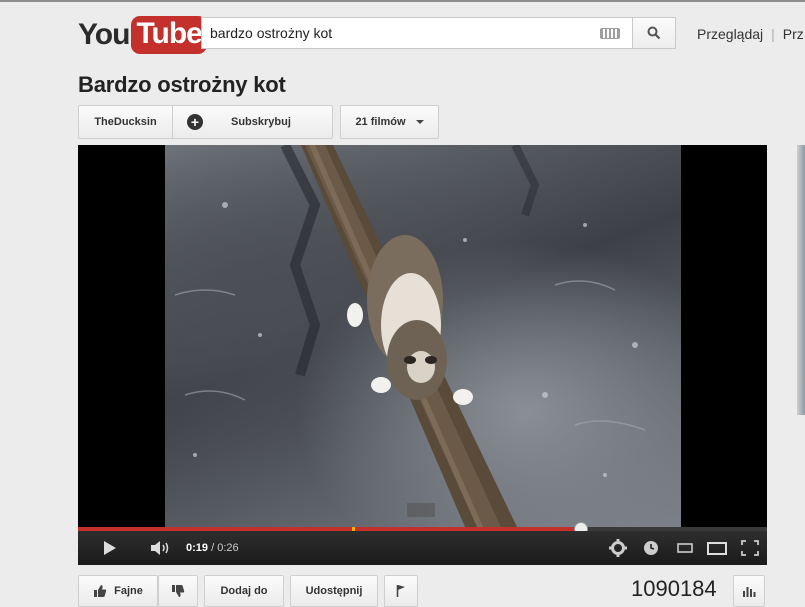 The width and height of the screenshot is (805, 607). Describe the element at coordinates (793, 34) in the screenshot. I see `nav-next-link: Prz` at that location.